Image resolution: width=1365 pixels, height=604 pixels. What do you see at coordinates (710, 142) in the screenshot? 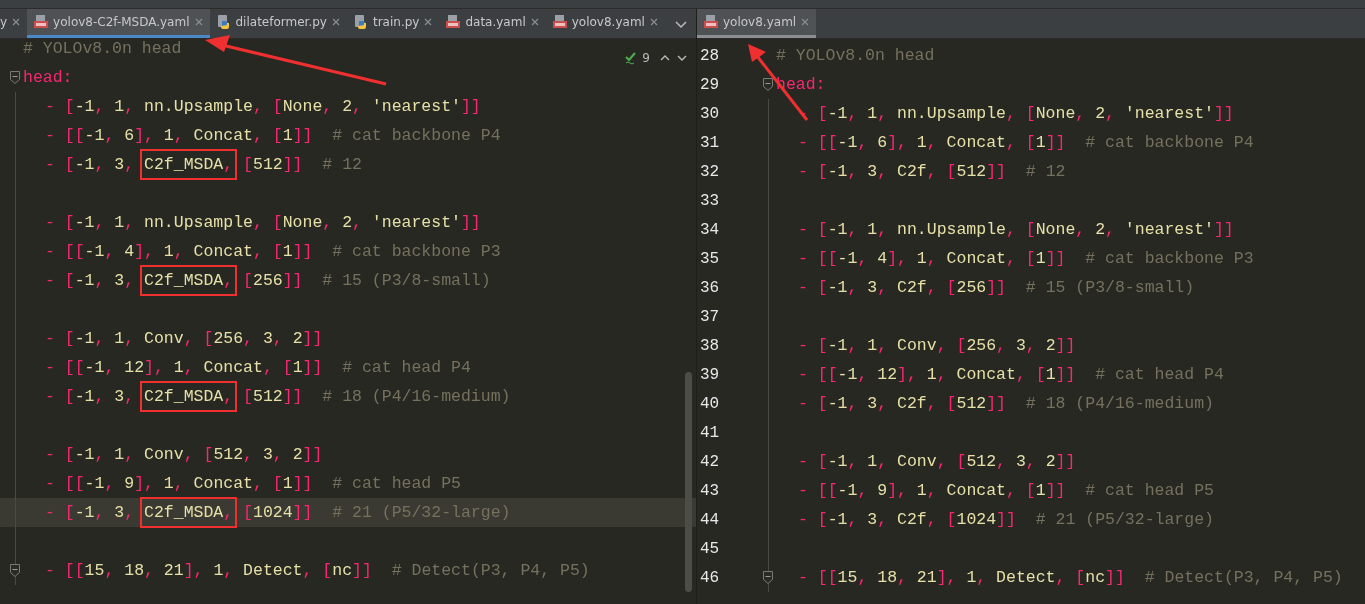
I see `line-number: 31` at bounding box center [710, 142].